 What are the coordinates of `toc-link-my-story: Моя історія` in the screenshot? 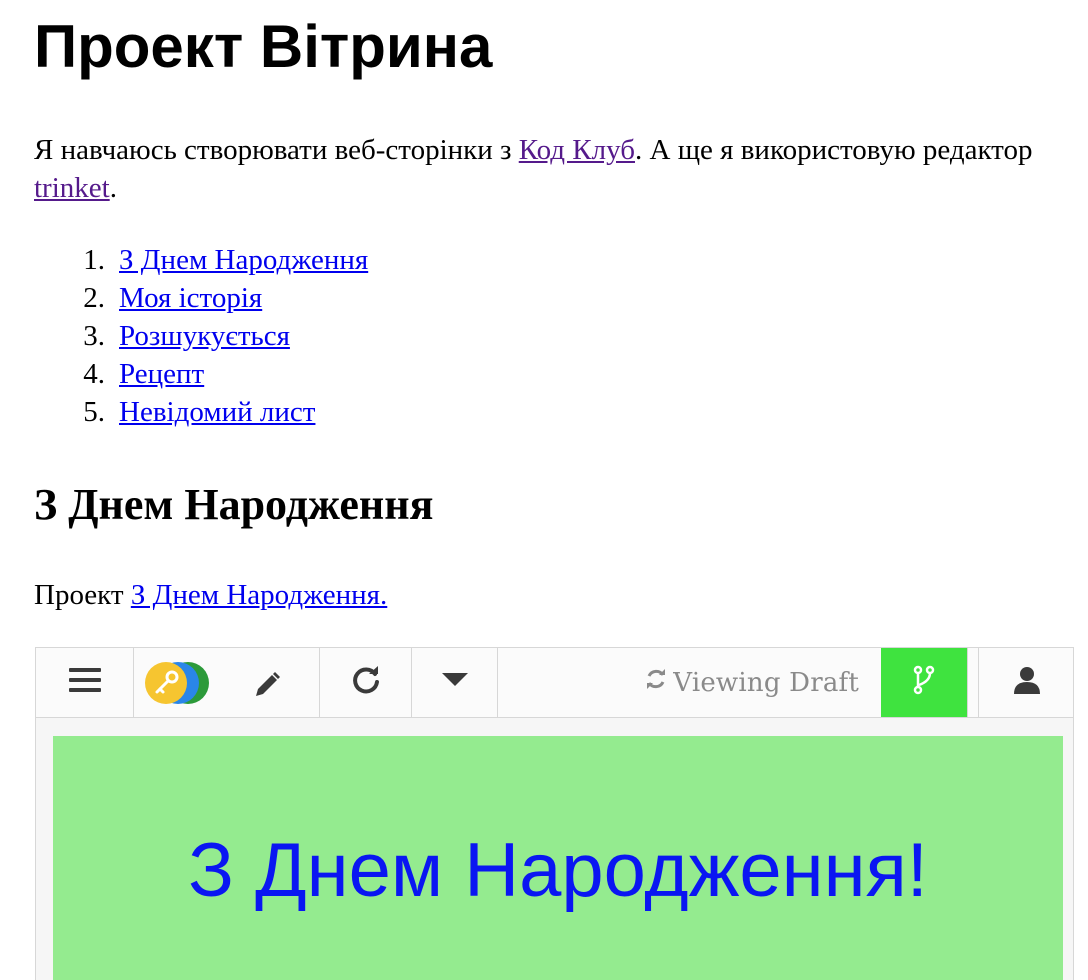 It's located at (190, 298).